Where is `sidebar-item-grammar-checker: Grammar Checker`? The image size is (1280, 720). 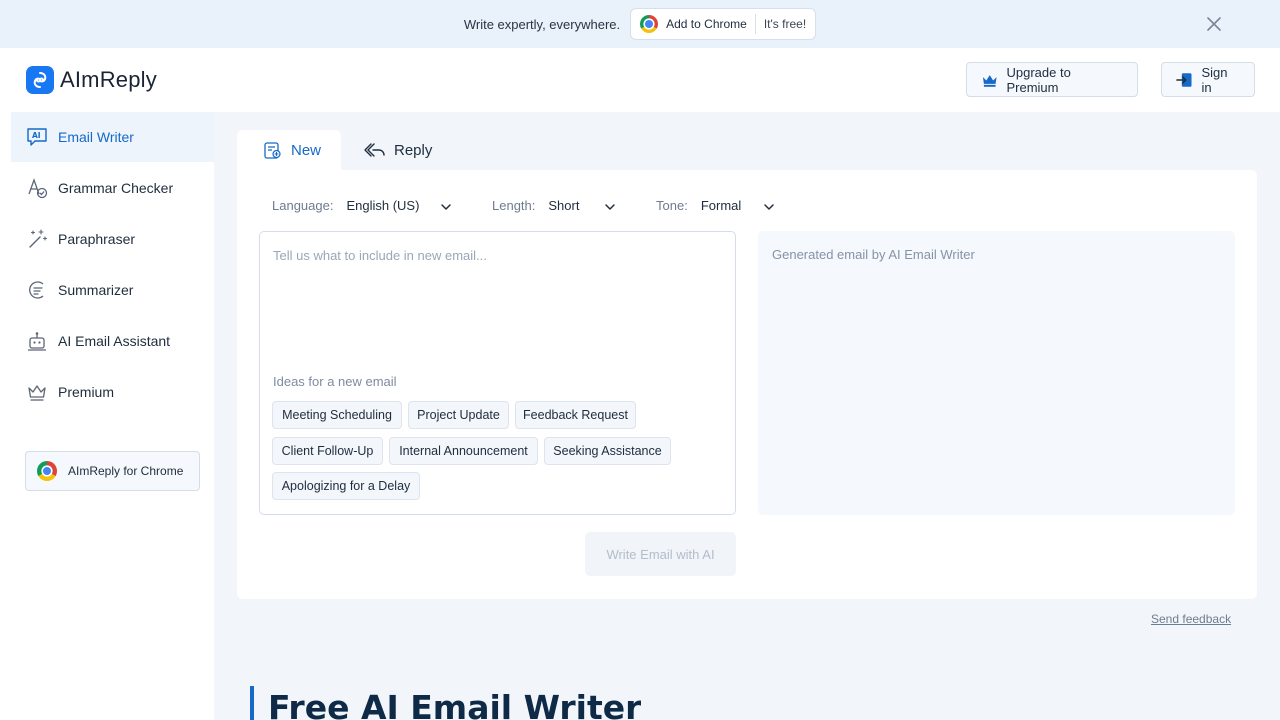
sidebar-item-grammar-checker: Grammar Checker is located at coordinates (112, 188).